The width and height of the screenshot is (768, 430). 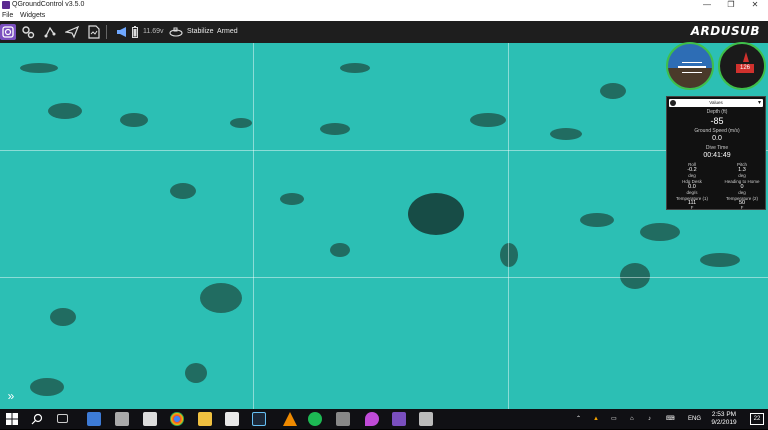 I want to click on seabed-rock, so click(x=436, y=214).